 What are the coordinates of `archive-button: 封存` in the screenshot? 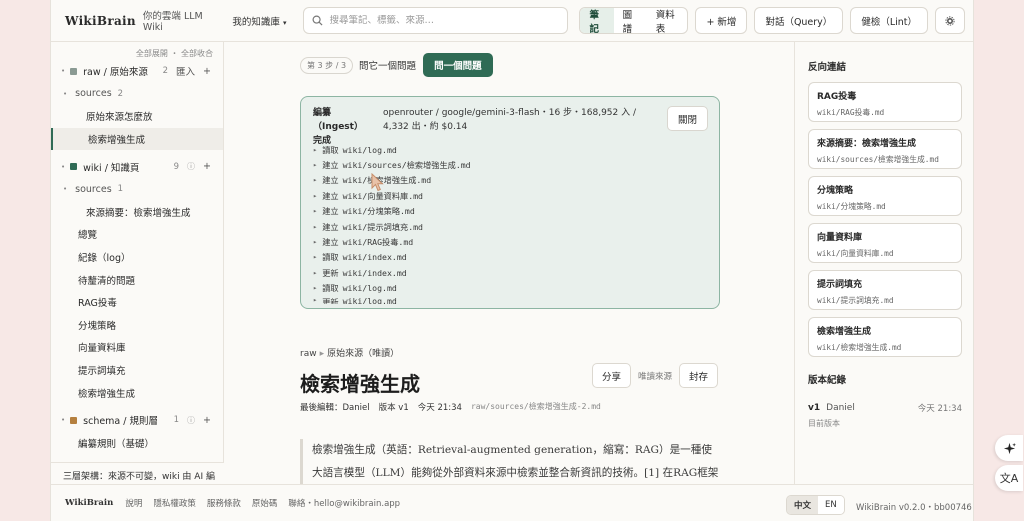 It's located at (699, 375).